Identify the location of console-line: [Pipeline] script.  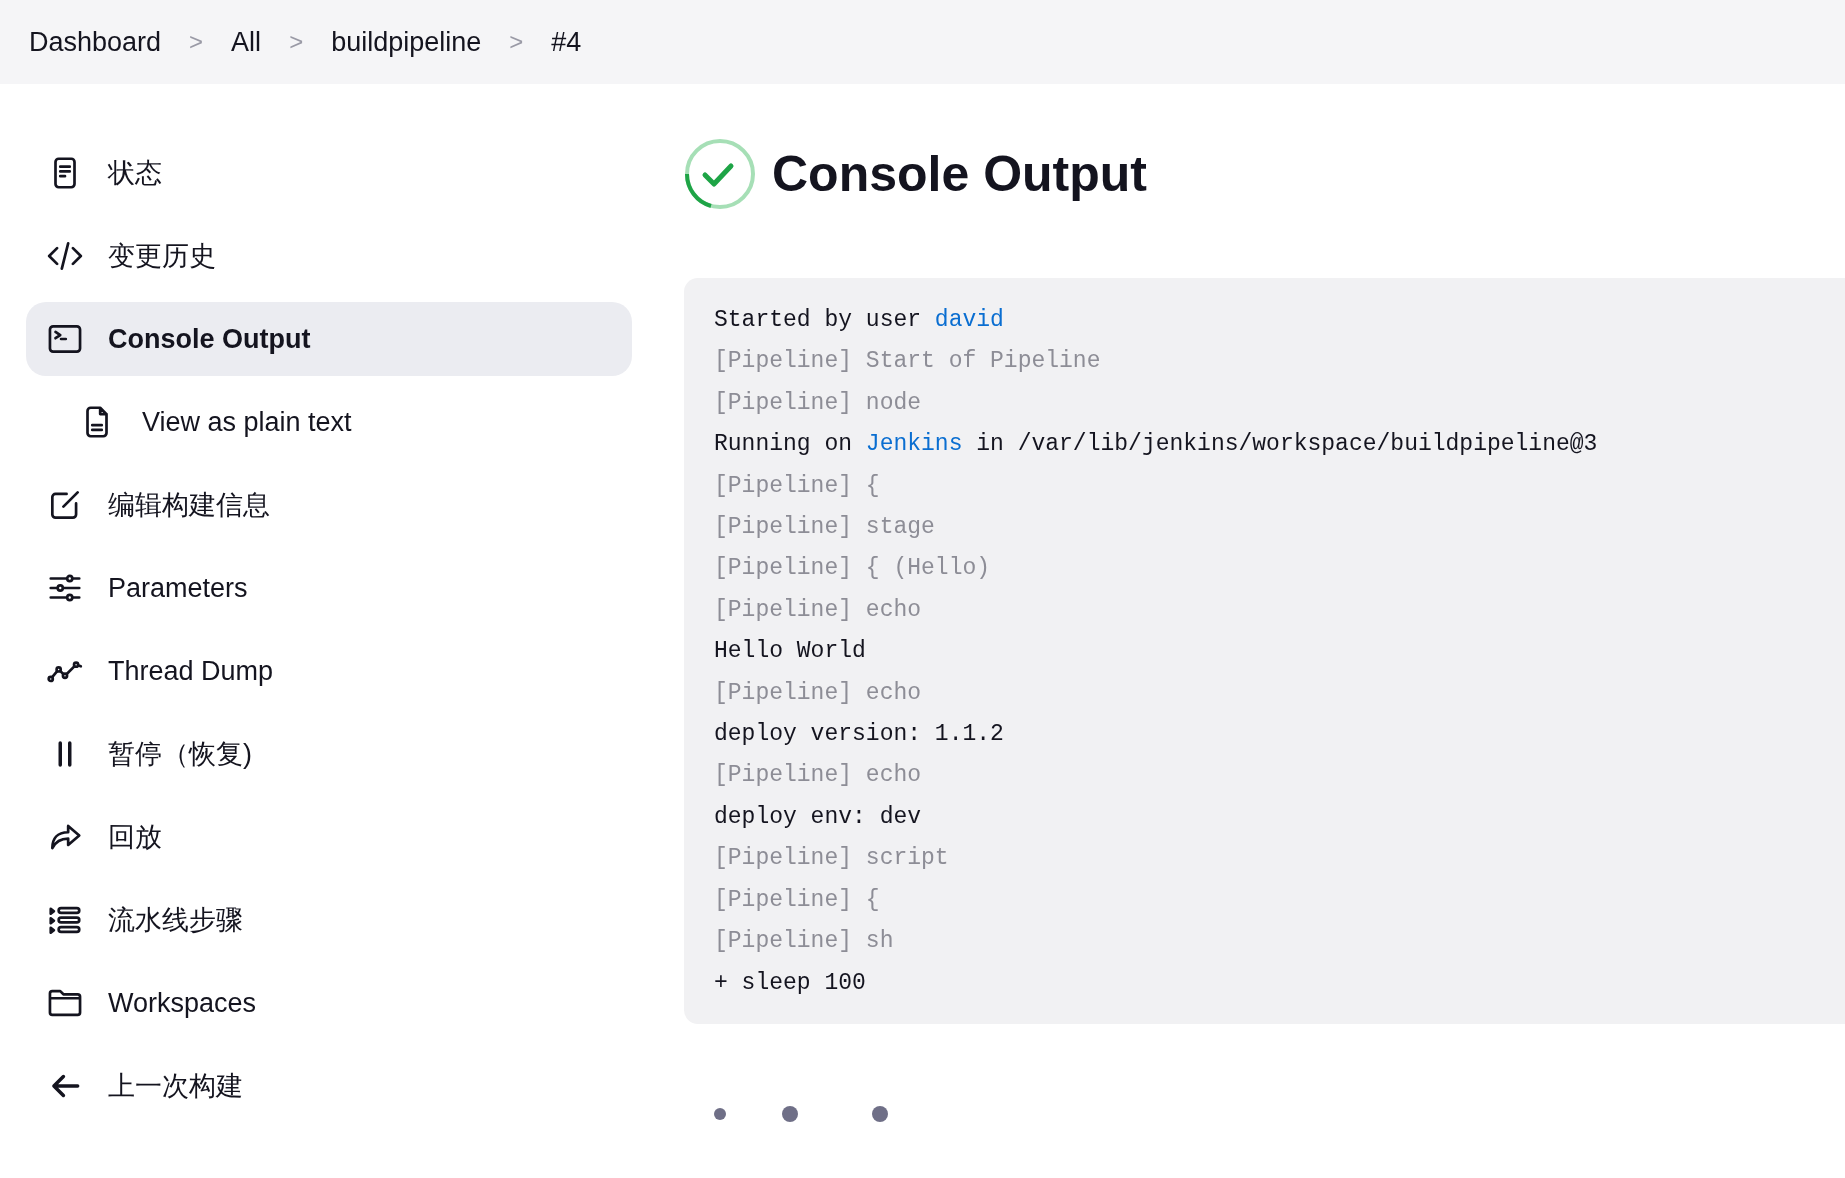
(831, 859).